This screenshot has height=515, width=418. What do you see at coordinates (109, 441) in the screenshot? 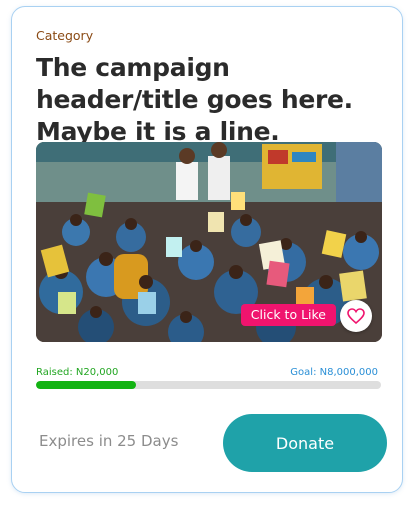
I see `expiry-text: Expires in 25 Days` at bounding box center [109, 441].